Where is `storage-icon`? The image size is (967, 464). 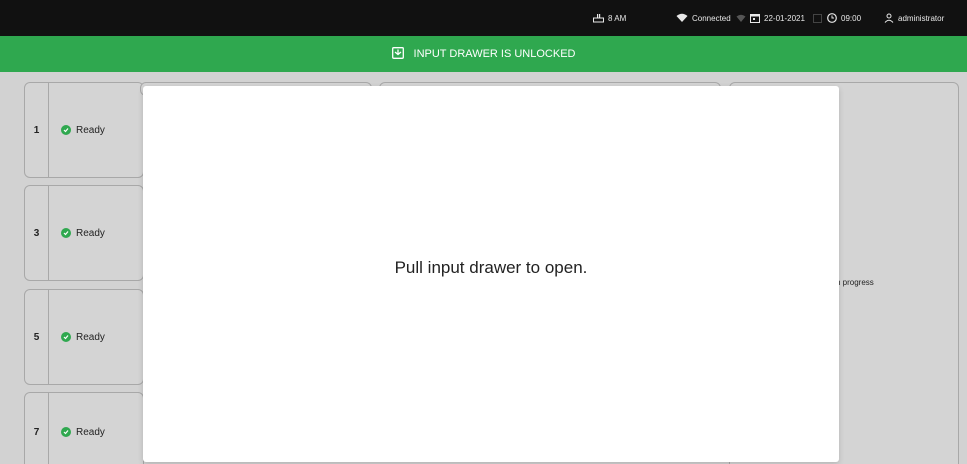
storage-icon is located at coordinates (598, 18).